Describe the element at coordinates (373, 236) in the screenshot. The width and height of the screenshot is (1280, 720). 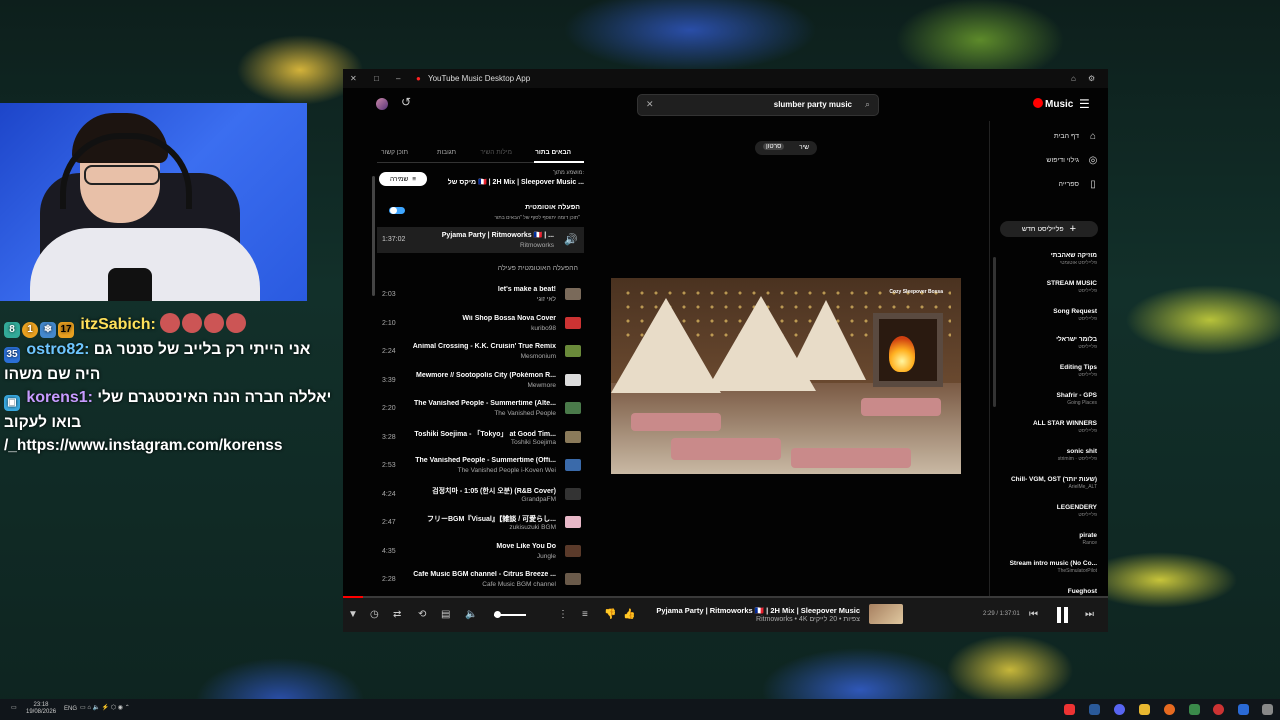
I see `queue-scrollbar` at that location.